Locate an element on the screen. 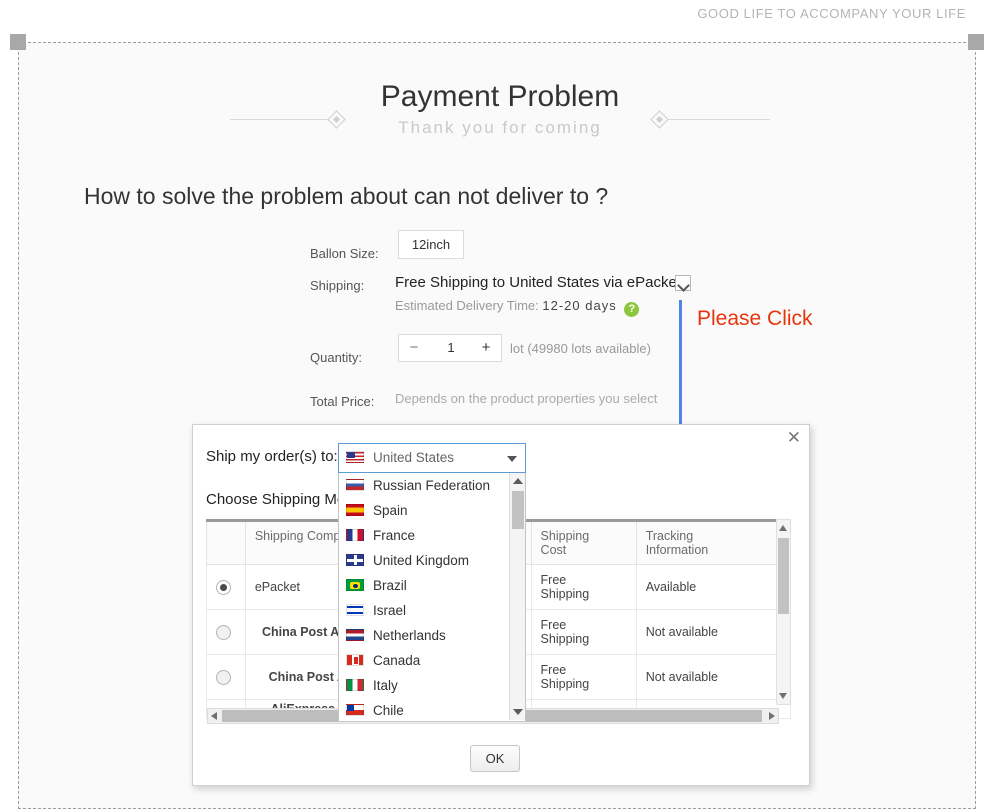  annotation-arrow-line is located at coordinates (680, 368).